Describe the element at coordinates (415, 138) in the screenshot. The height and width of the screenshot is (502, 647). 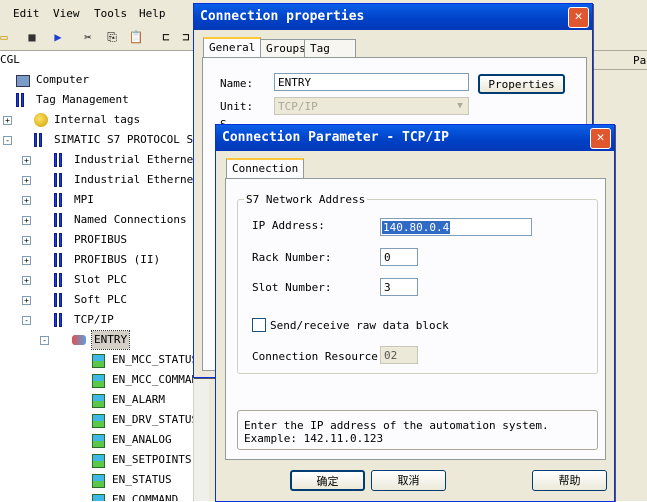
I see `connection-parameter-titlebar: Connection Parameter - TCP/IP` at that location.